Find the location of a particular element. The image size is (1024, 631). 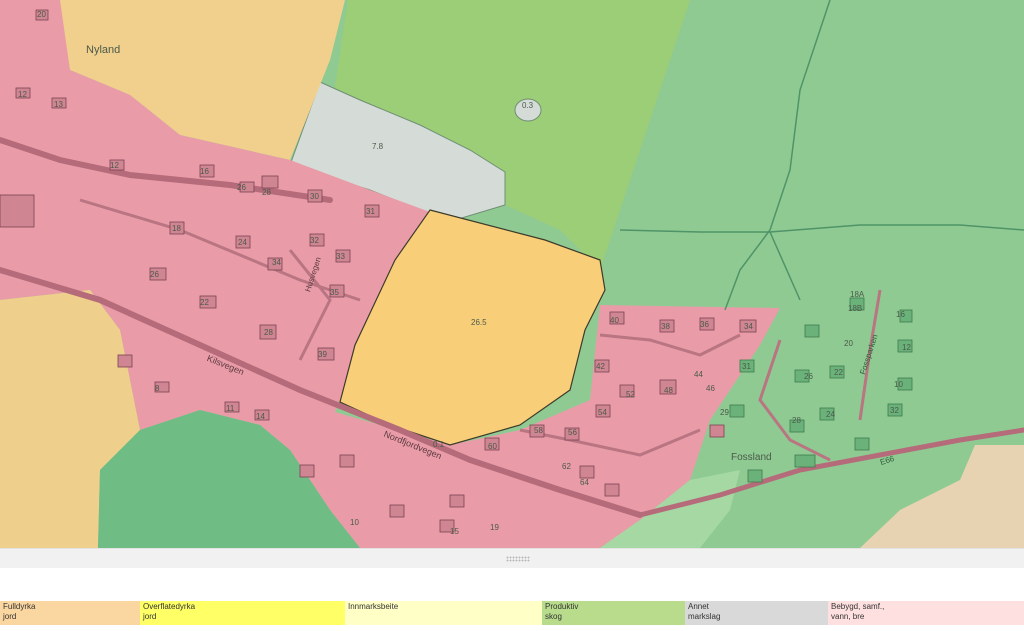

house-number: 56 is located at coordinates (572, 432).